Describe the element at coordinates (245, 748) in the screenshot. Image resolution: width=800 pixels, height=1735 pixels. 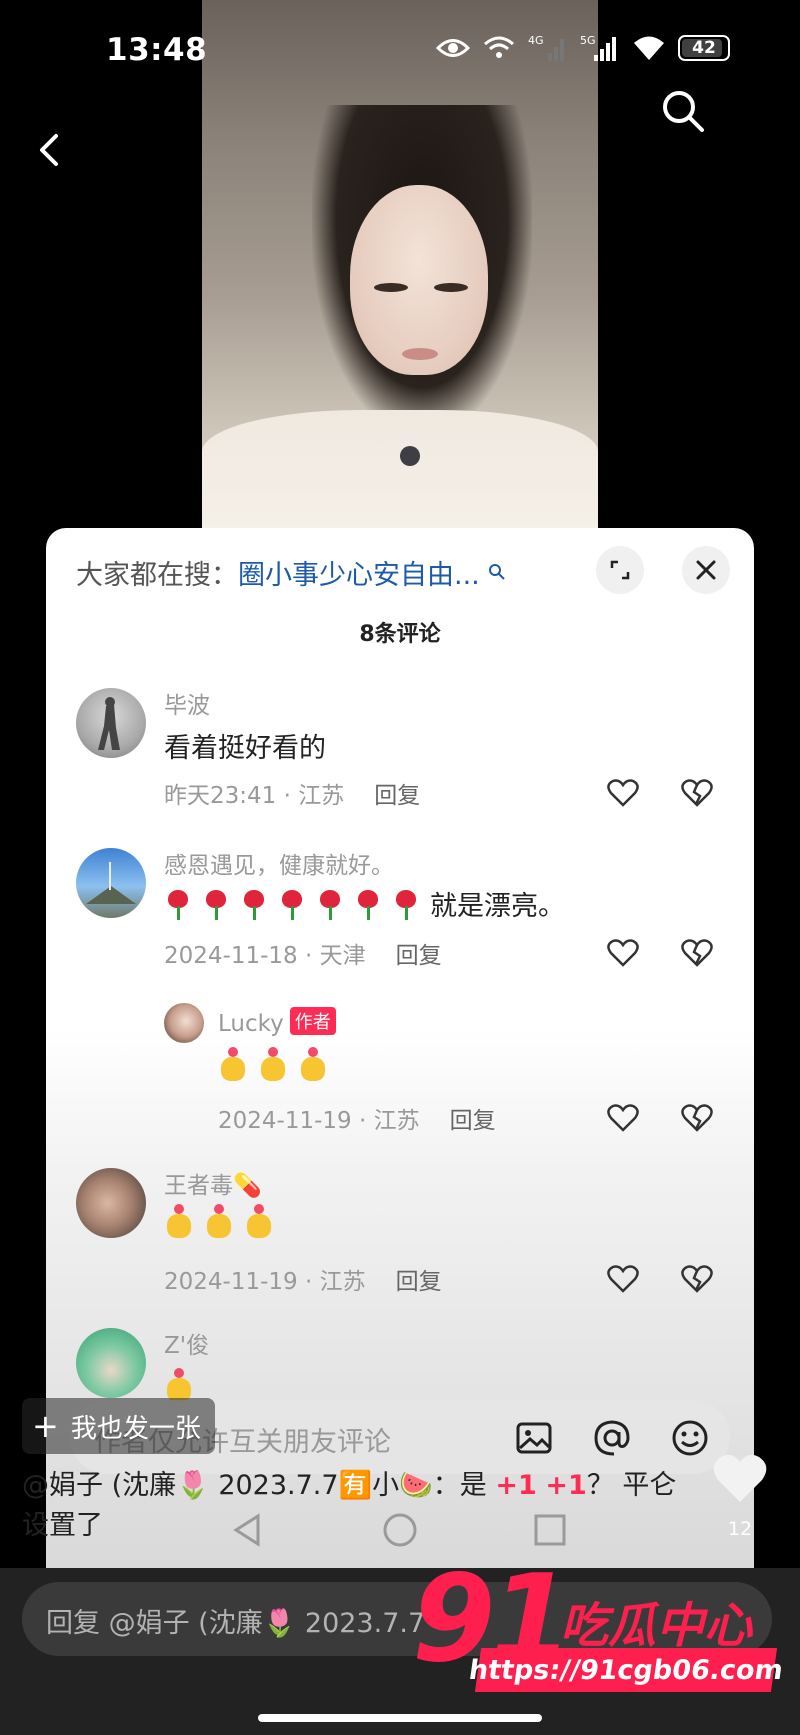
I see `comment-text: 看着挺好看的` at that location.